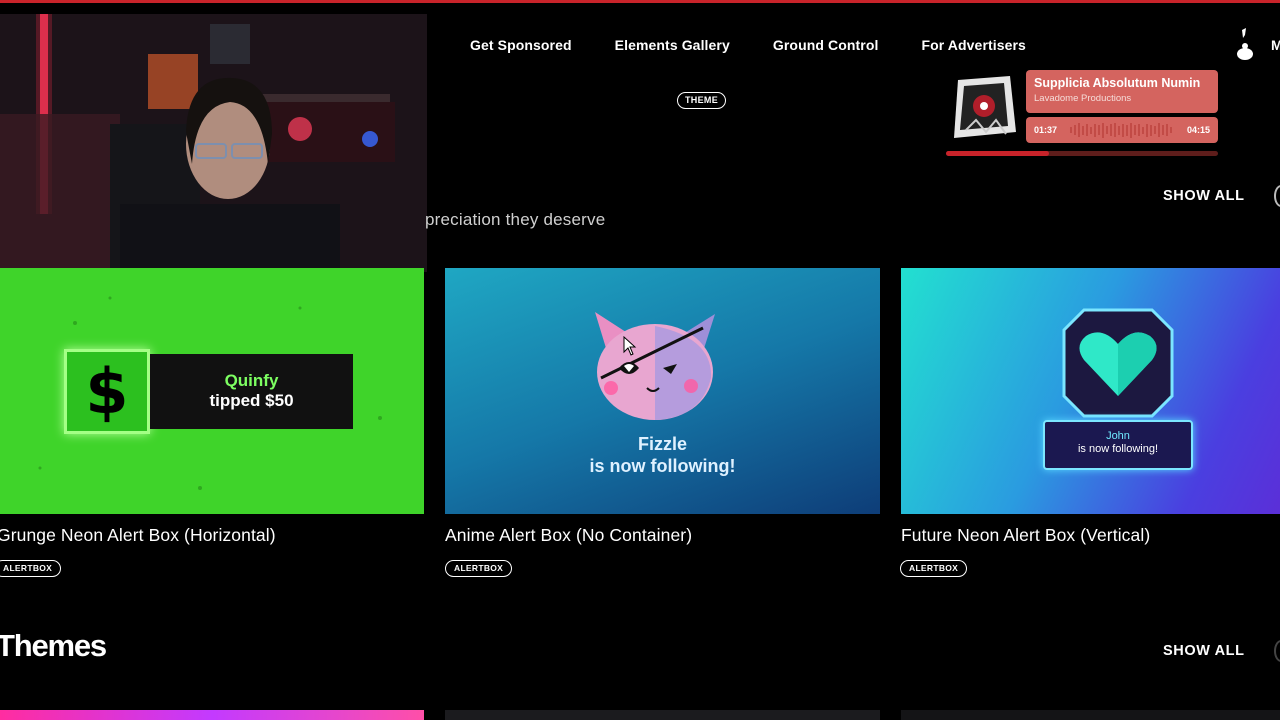  Describe the element at coordinates (515, 219) in the screenshot. I see `section-subtitle: preciation they deserve` at that location.